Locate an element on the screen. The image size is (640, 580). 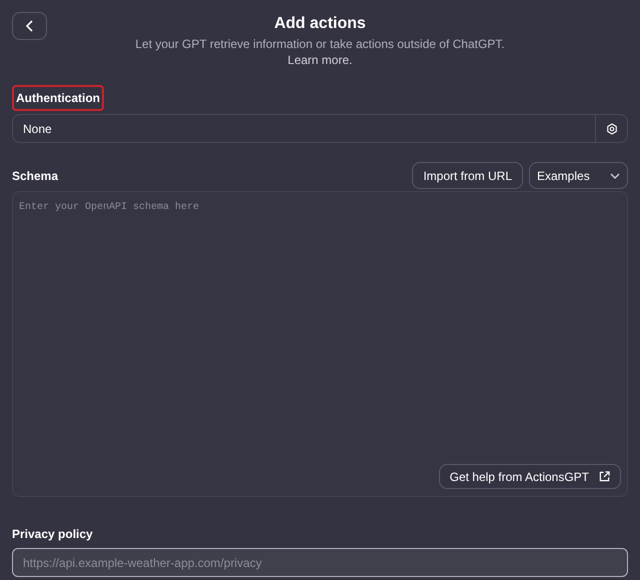
chevron-down-icon is located at coordinates (615, 175).